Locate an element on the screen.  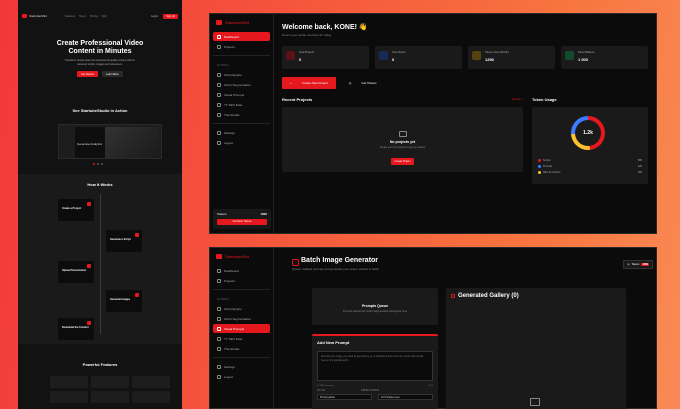
timeline-line is located at coordinates (100, 264).